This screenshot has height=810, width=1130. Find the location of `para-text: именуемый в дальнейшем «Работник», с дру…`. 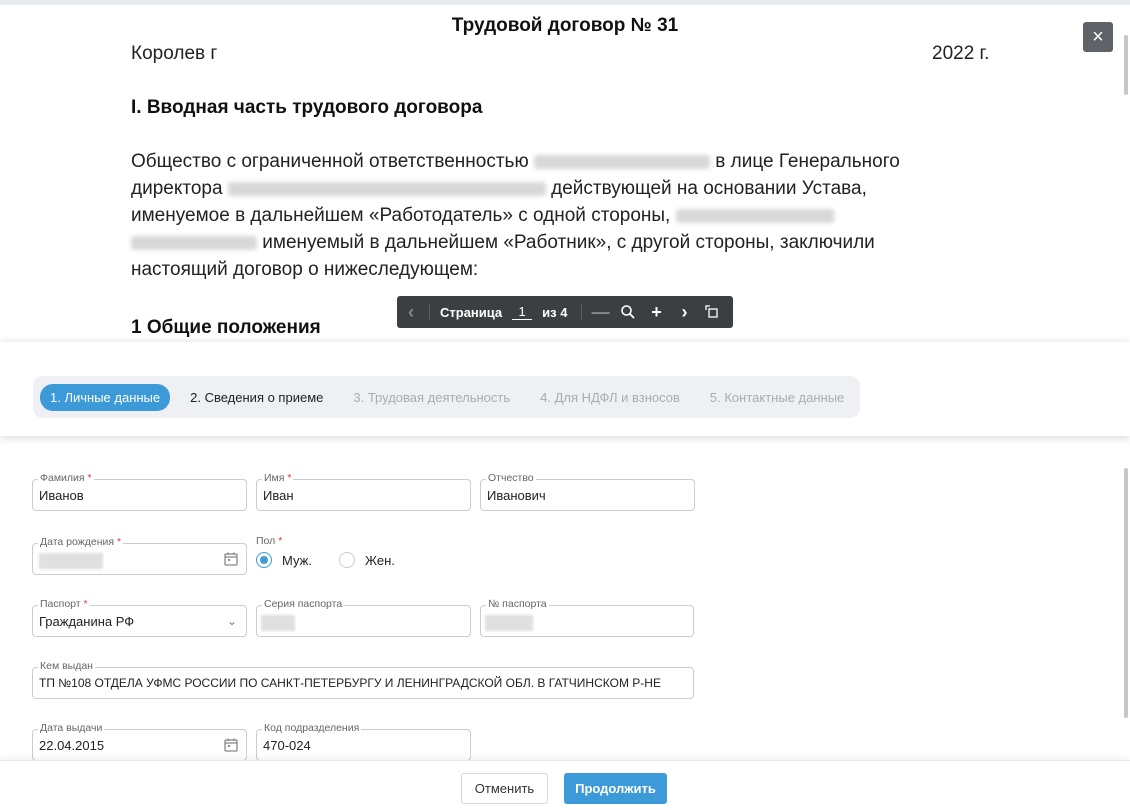

para-text: именуемый в дальнейшем «Работник», с дру… is located at coordinates (568, 242).